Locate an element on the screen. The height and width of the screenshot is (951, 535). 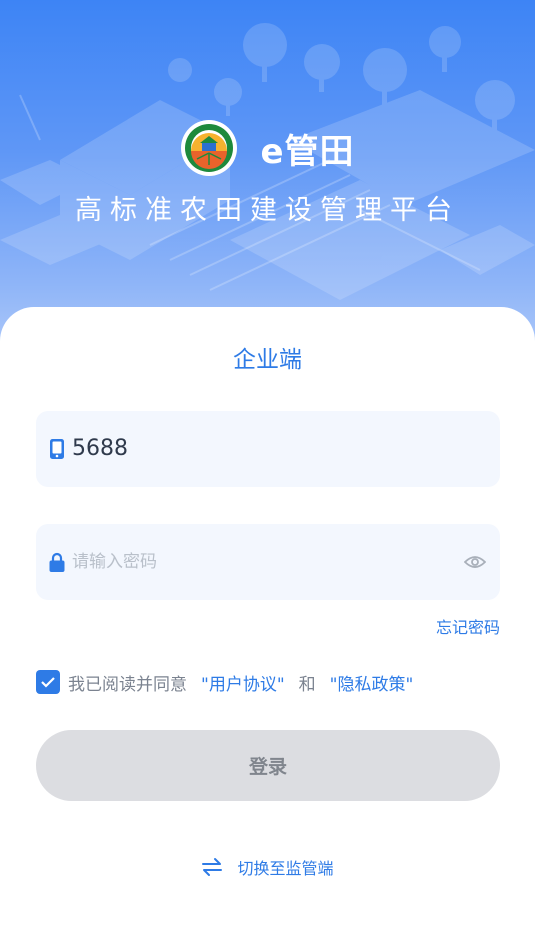
user-agreement-link: "用户协议" is located at coordinates (243, 682).